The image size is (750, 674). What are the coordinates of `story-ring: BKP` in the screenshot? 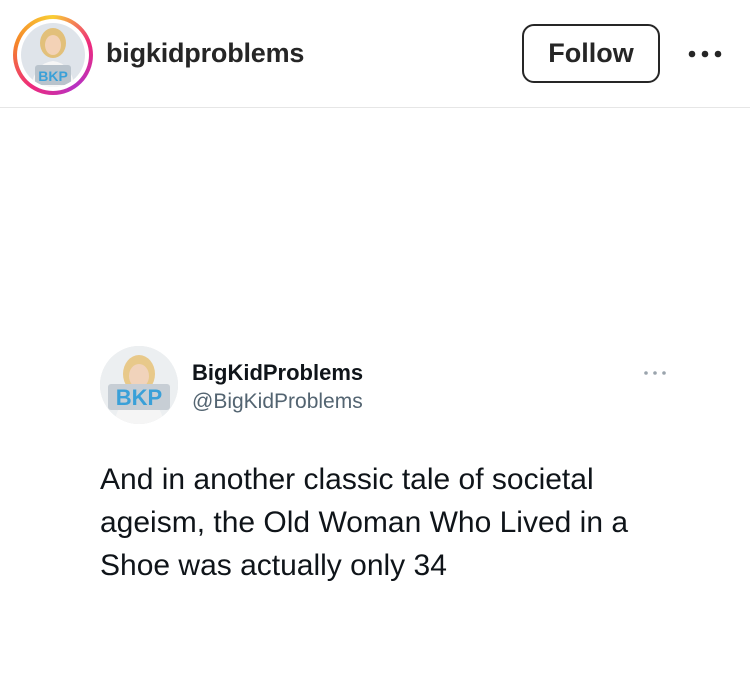 It's located at (53, 55).